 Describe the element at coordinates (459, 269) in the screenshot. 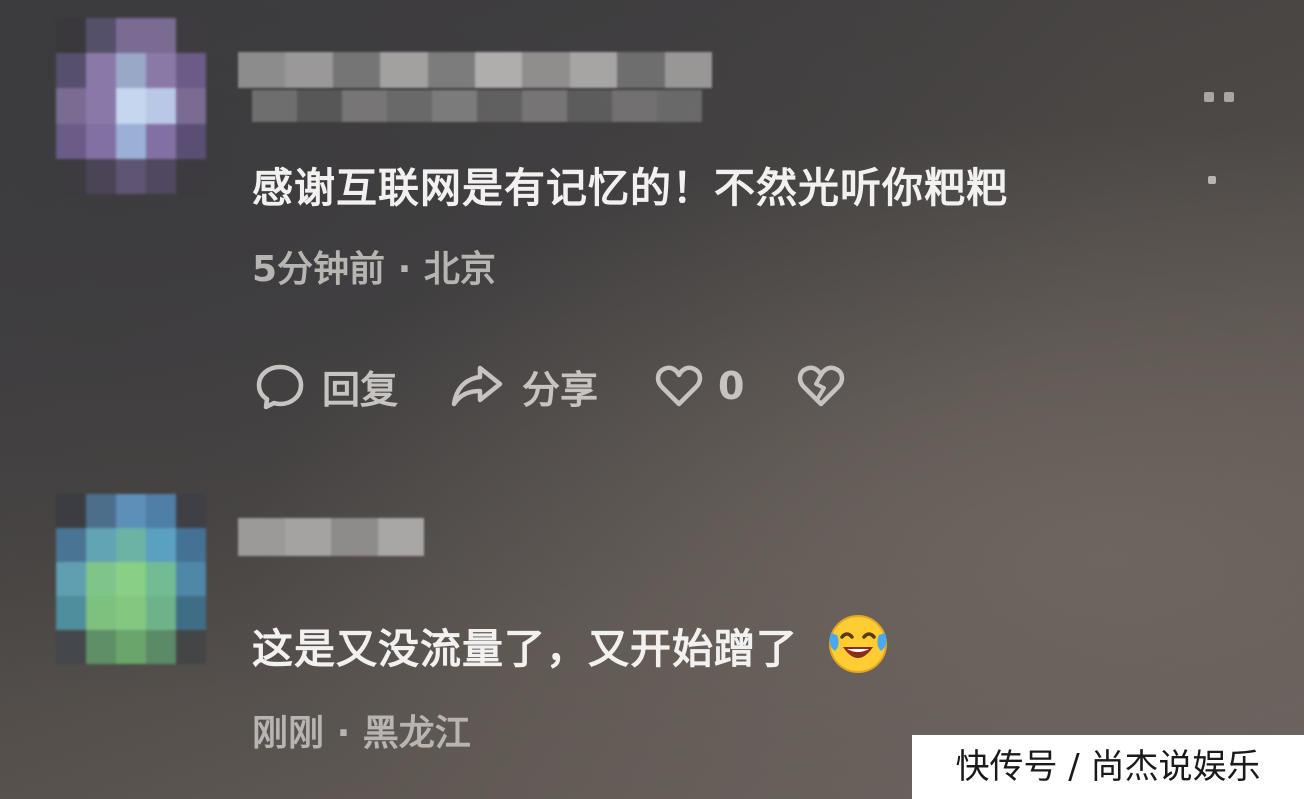

I see `comment-location: 北京` at that location.